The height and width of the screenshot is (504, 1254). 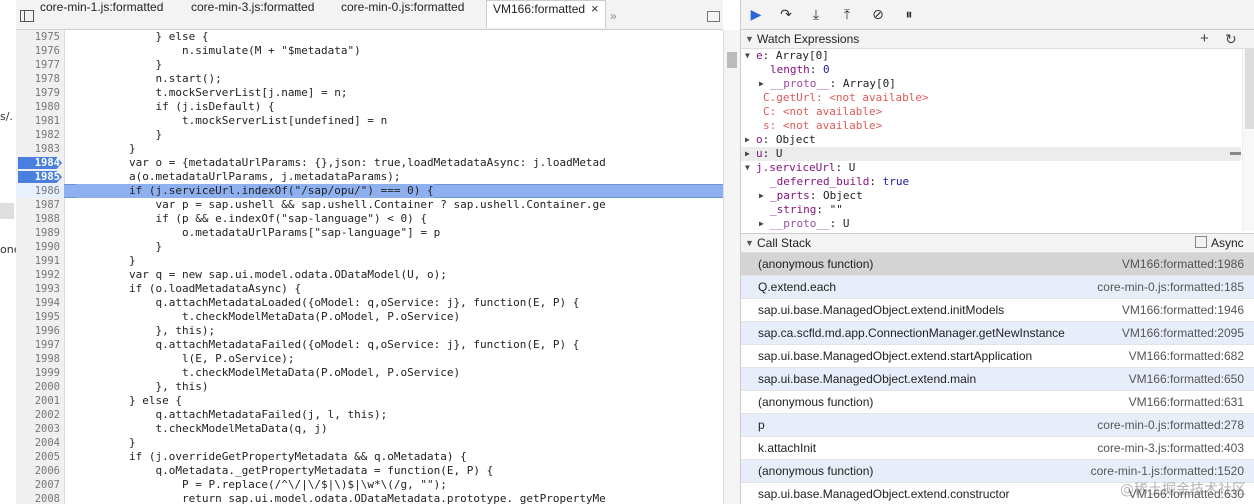 What do you see at coordinates (369, 289) in the screenshot?
I see `code-line: 1993 if (o.loadMetadataAsync) {` at bounding box center [369, 289].